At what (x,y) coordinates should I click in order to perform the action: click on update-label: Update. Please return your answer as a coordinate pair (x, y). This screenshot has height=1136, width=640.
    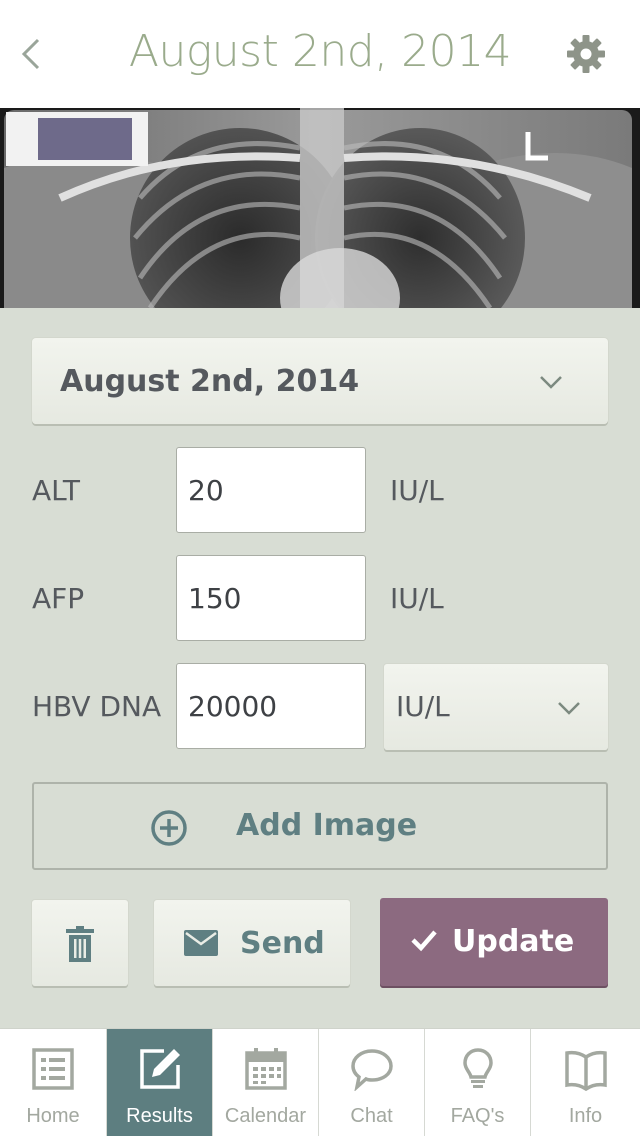
    Looking at the image, I should click on (513, 941).